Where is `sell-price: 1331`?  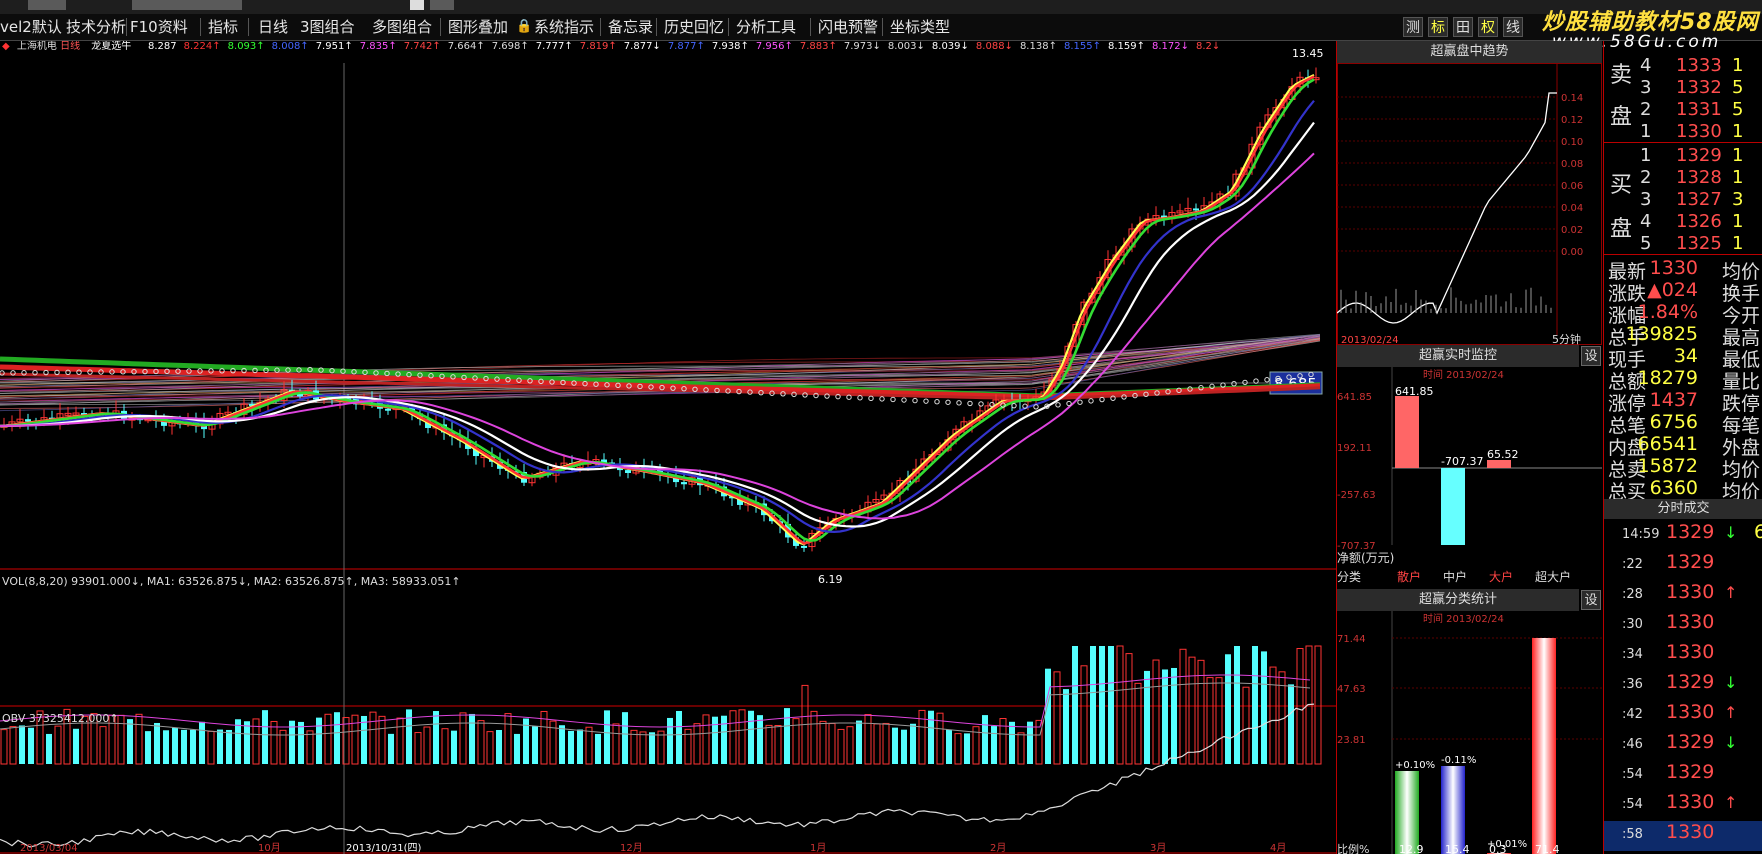
sell-price: 1331 is located at coordinates (1699, 109).